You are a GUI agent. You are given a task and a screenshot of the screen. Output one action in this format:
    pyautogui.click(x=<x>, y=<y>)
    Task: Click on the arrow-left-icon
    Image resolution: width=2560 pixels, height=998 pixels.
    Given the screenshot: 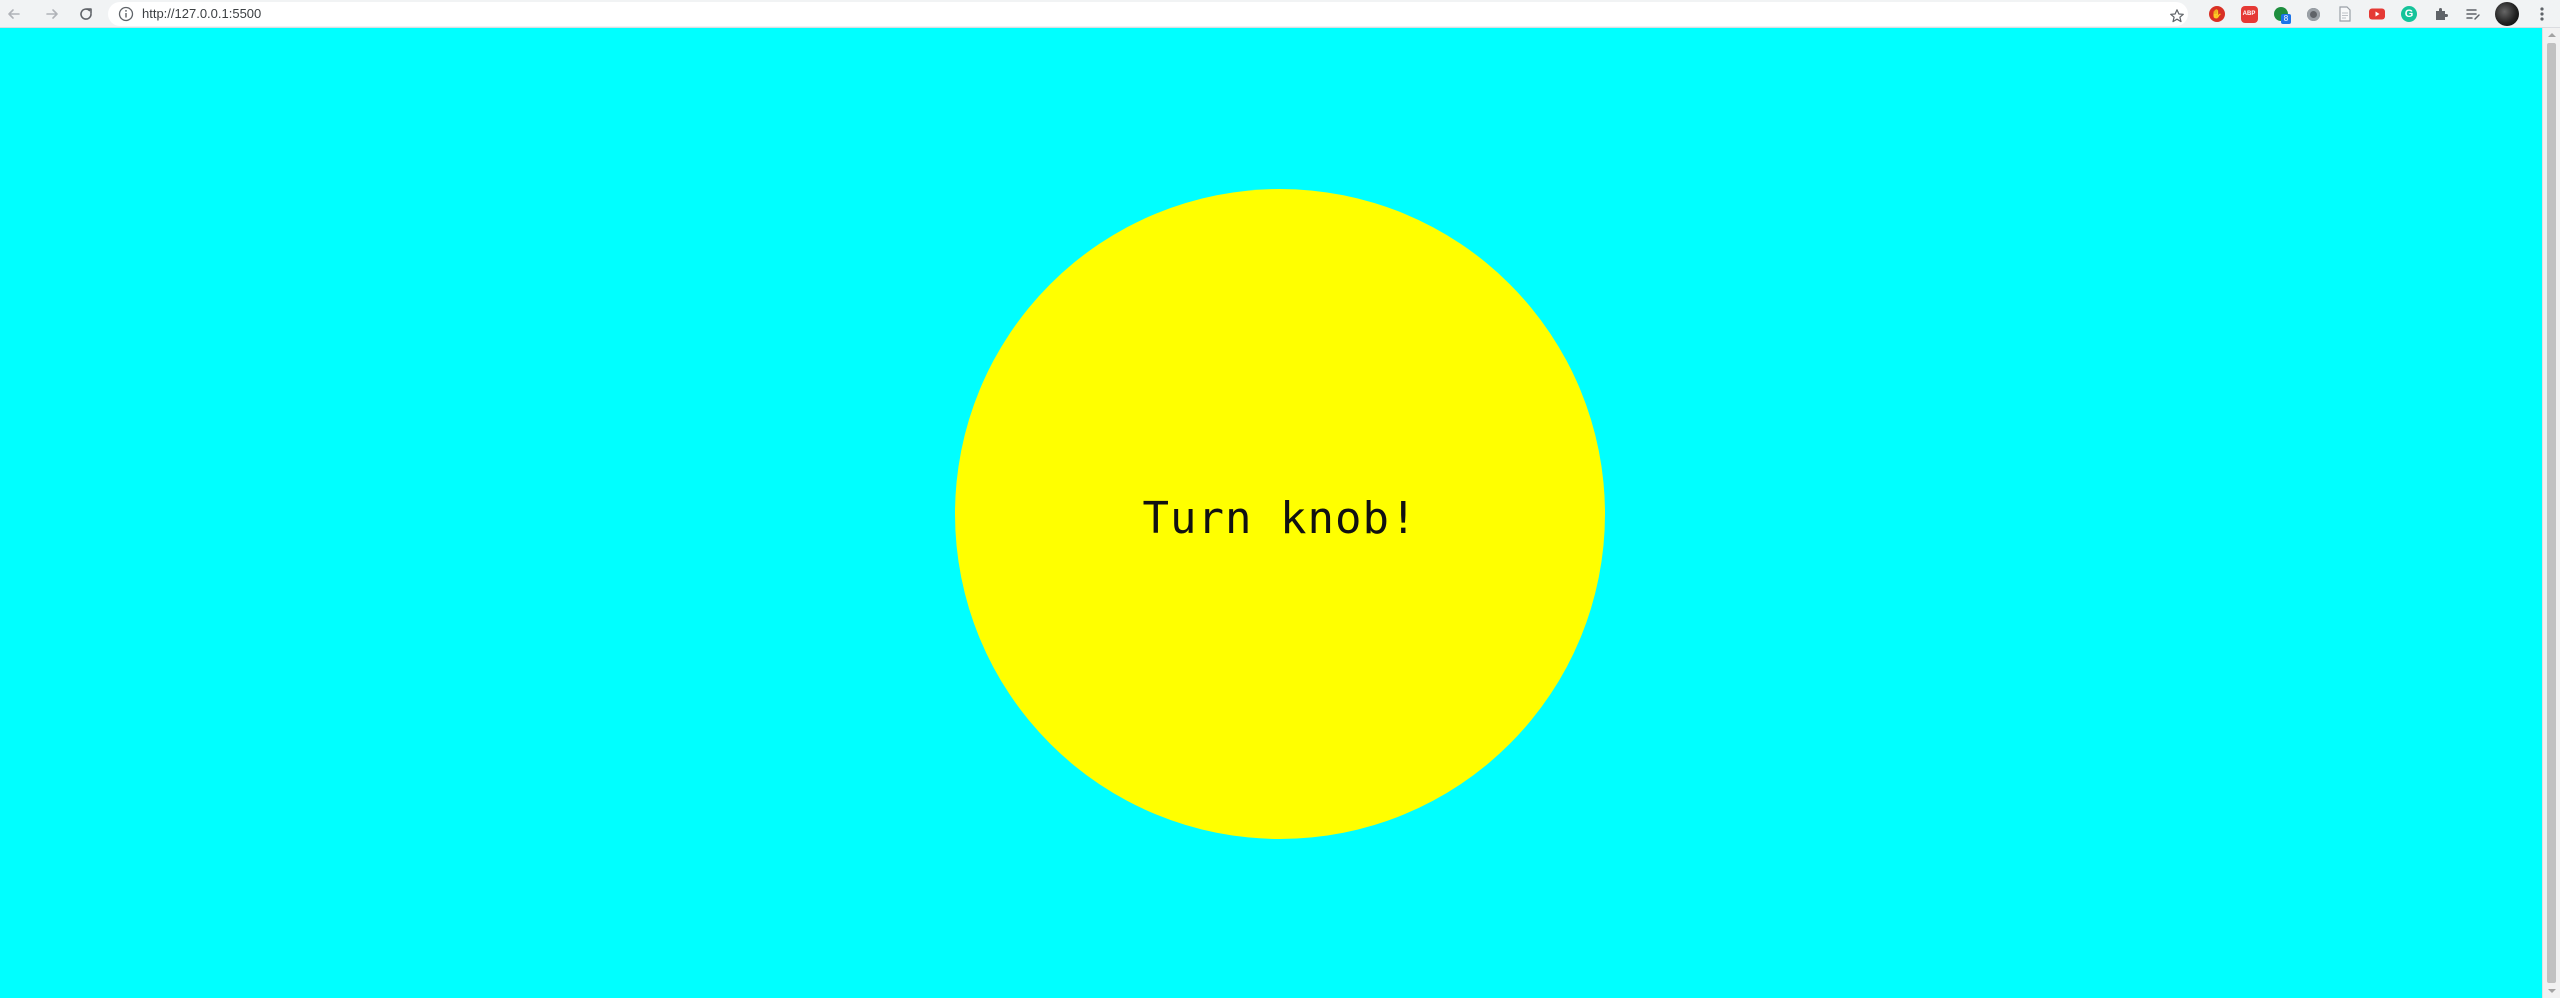 What is the action you would take?
    pyautogui.click(x=14, y=14)
    